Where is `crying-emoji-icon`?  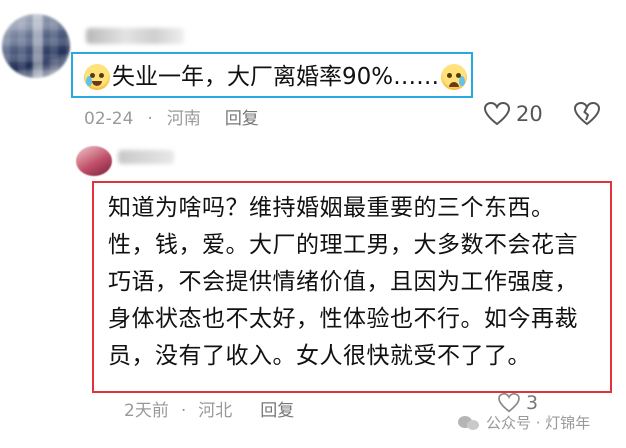
crying-emoji-icon is located at coordinates (454, 77).